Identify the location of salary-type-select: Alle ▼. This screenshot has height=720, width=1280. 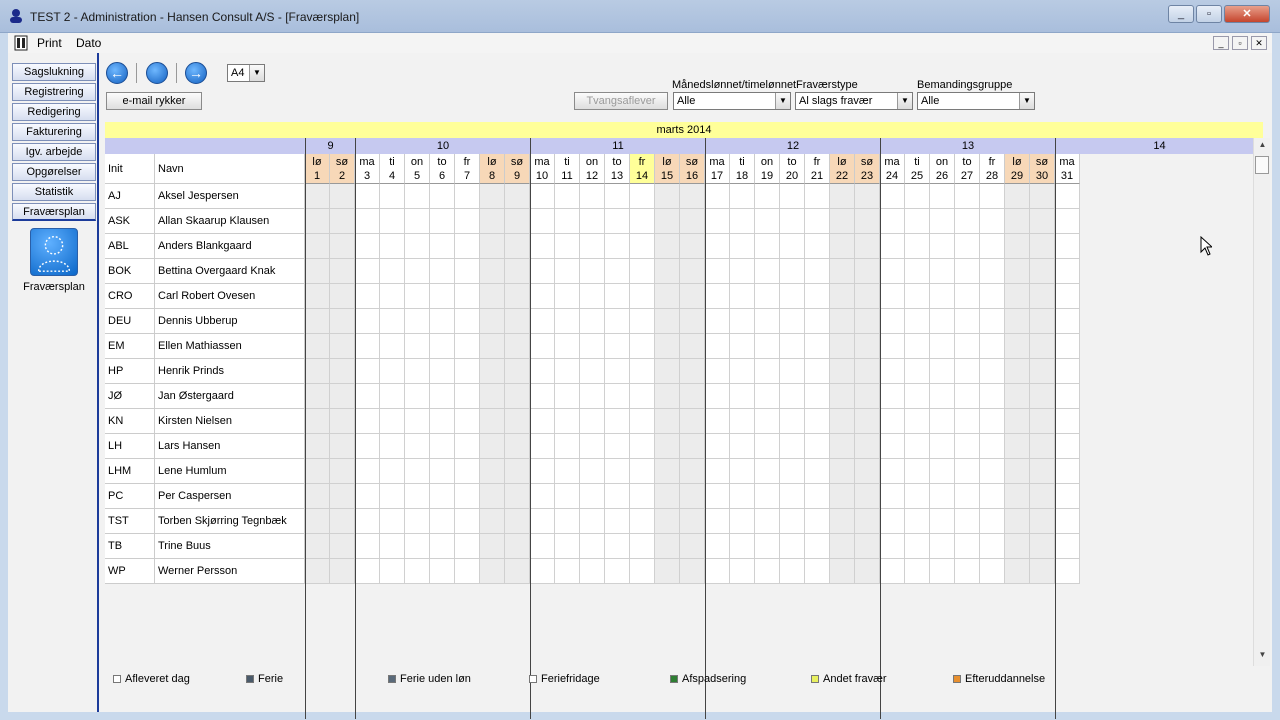
(732, 101).